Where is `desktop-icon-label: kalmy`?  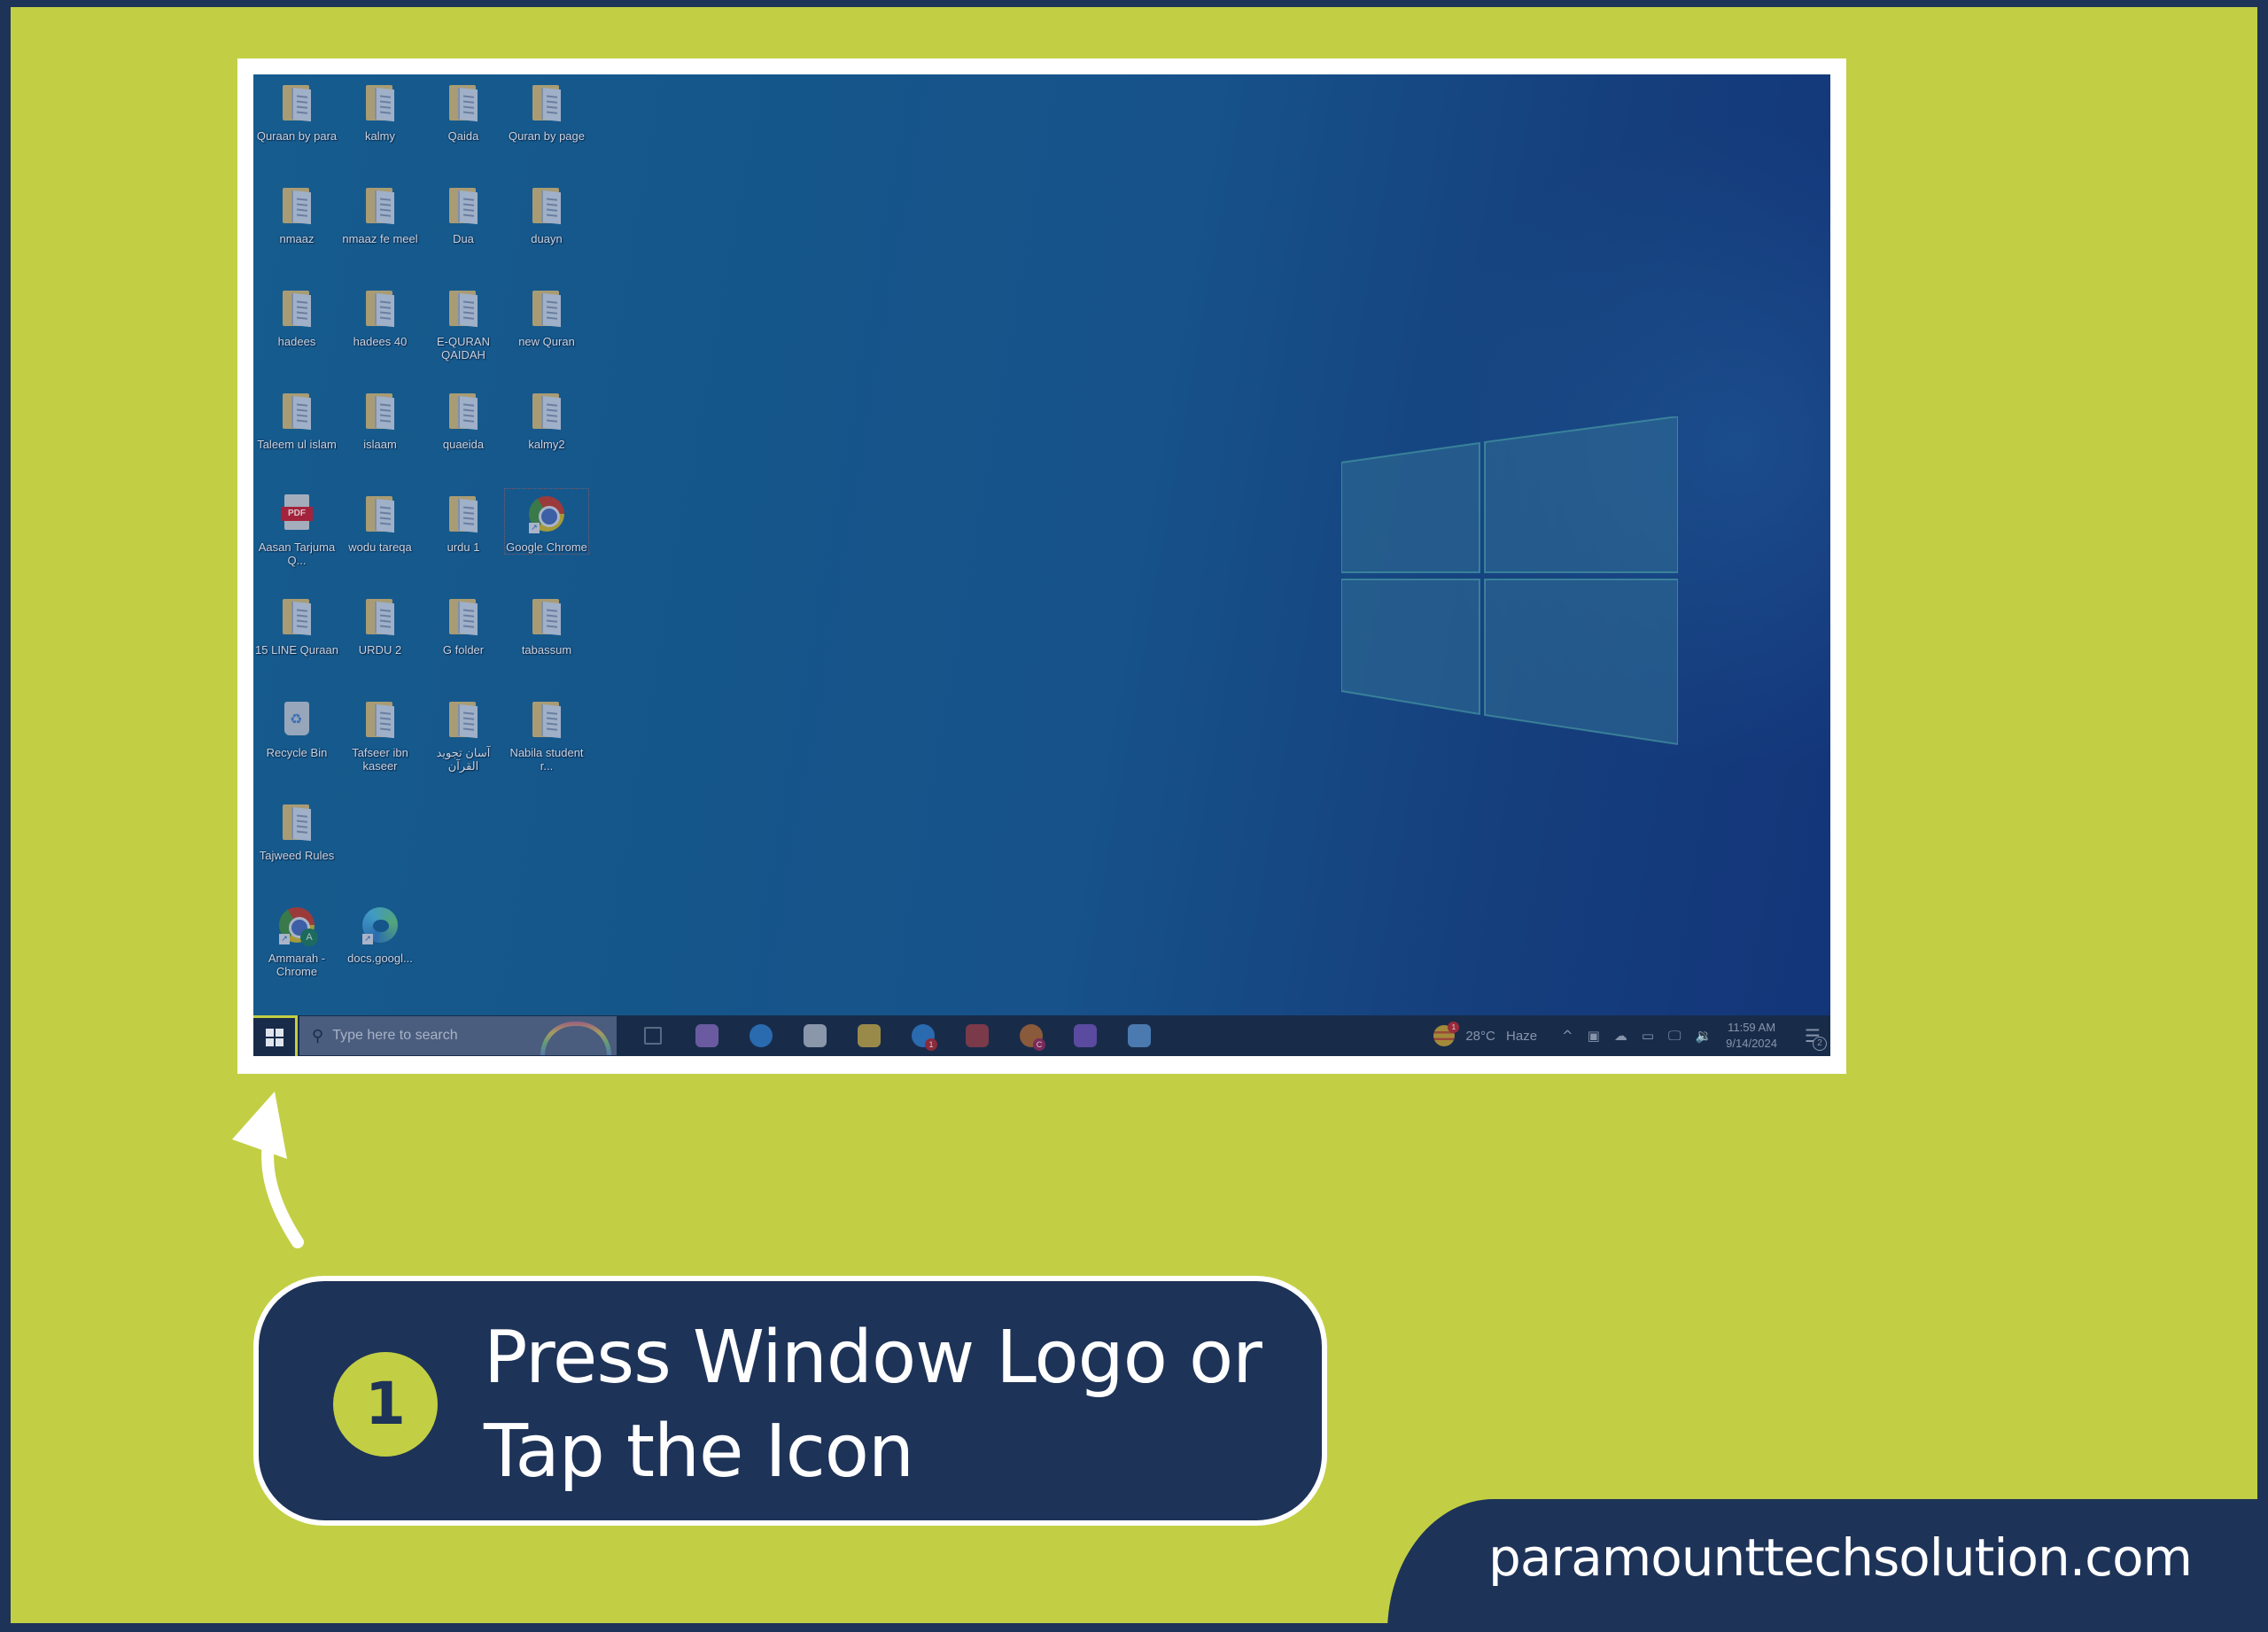
desktop-icon-label: kalmy is located at coordinates (380, 136).